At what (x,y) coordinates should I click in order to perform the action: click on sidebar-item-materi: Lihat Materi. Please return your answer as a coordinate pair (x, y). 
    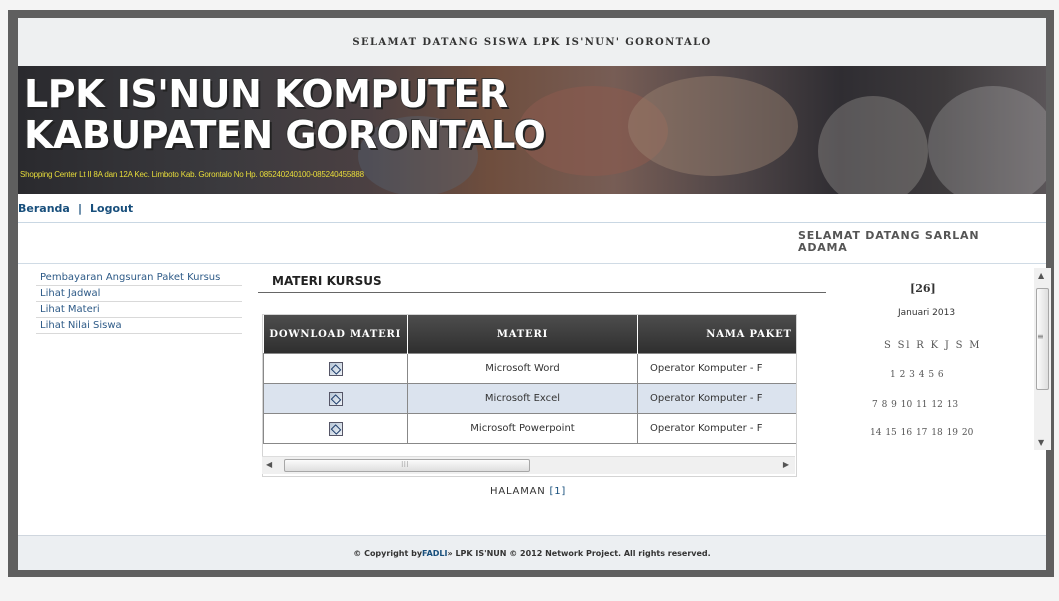
    Looking at the image, I should click on (139, 310).